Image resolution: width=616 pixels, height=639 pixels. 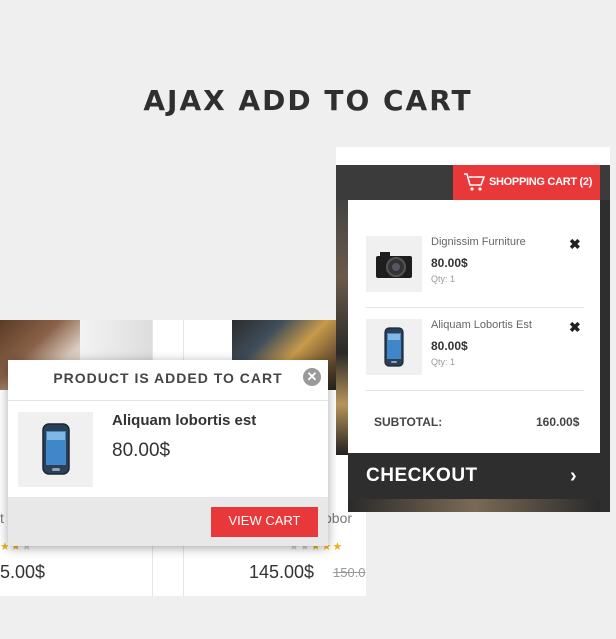 I want to click on chevron-right-icon: ›, so click(x=574, y=476).